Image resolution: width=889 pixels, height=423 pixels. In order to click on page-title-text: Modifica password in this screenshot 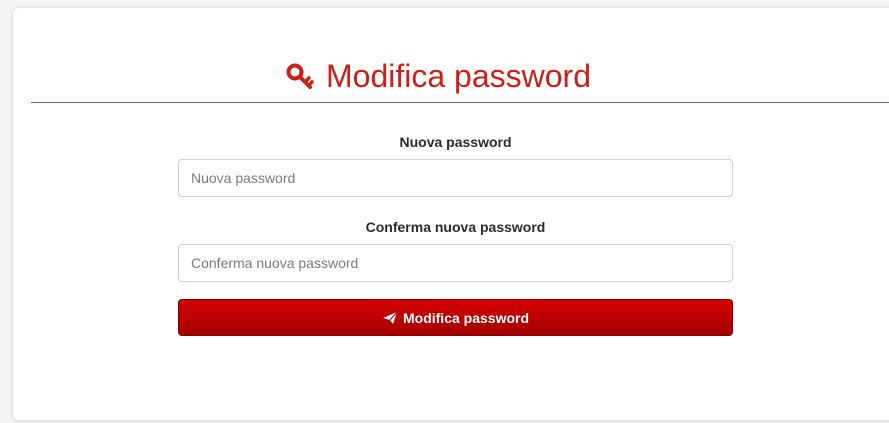, I will do `click(458, 75)`.